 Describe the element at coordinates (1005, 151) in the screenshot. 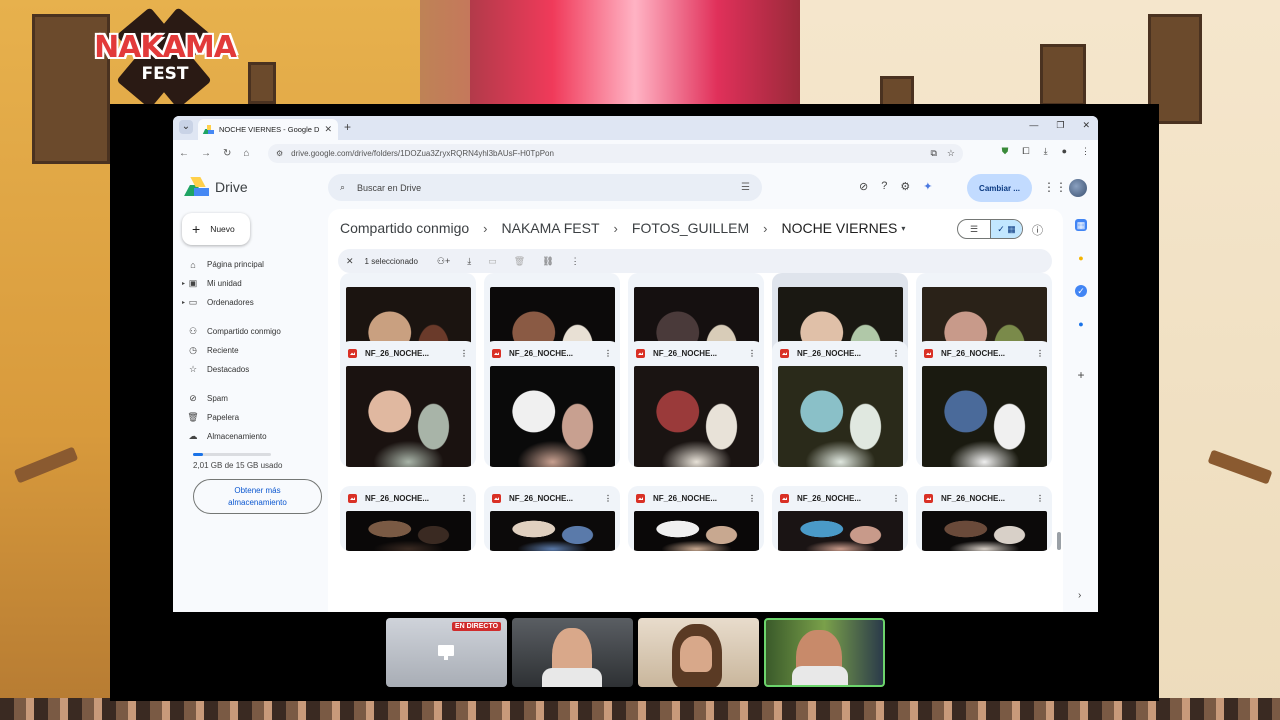

I see `extension-shield-icon: ⛊` at that location.